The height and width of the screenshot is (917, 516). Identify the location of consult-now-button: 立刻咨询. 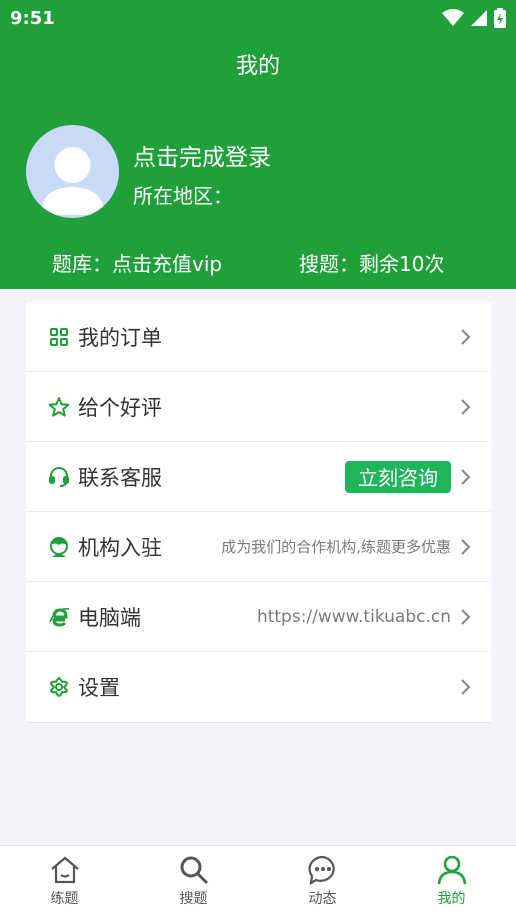
(398, 476).